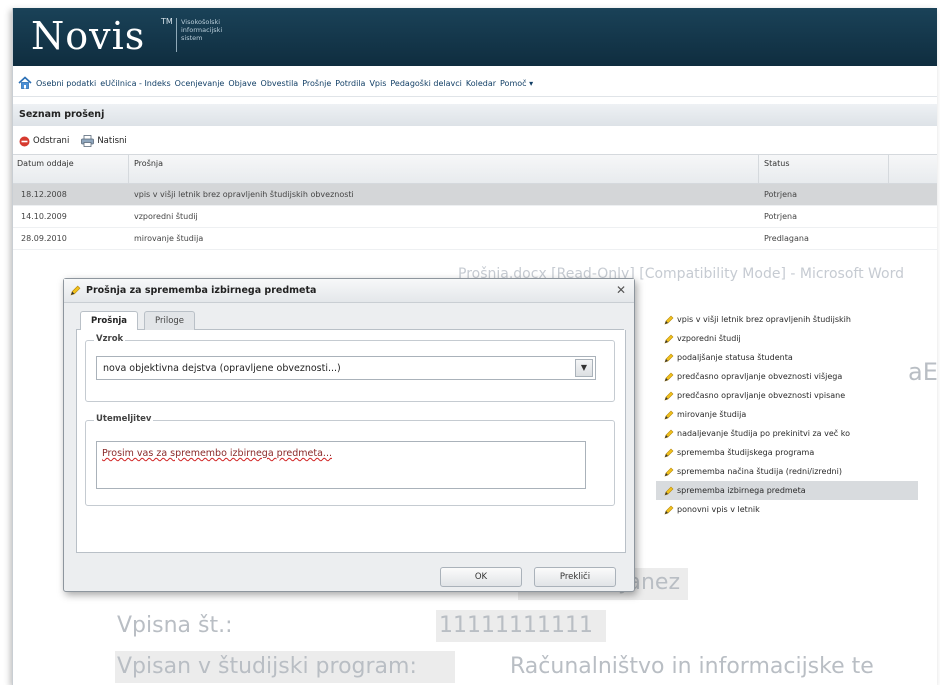  I want to click on tab-priloge: Priloge, so click(170, 320).